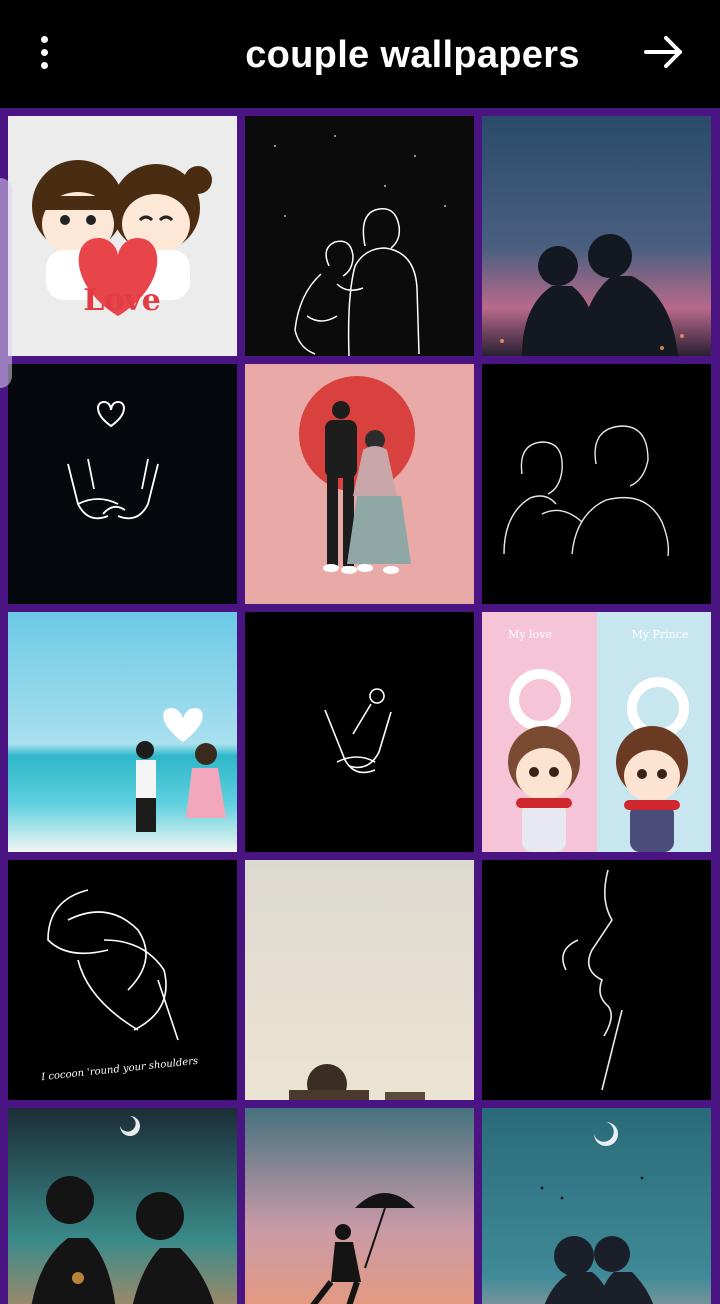  What do you see at coordinates (6, 283) in the screenshot?
I see `side-panel-handle` at bounding box center [6, 283].